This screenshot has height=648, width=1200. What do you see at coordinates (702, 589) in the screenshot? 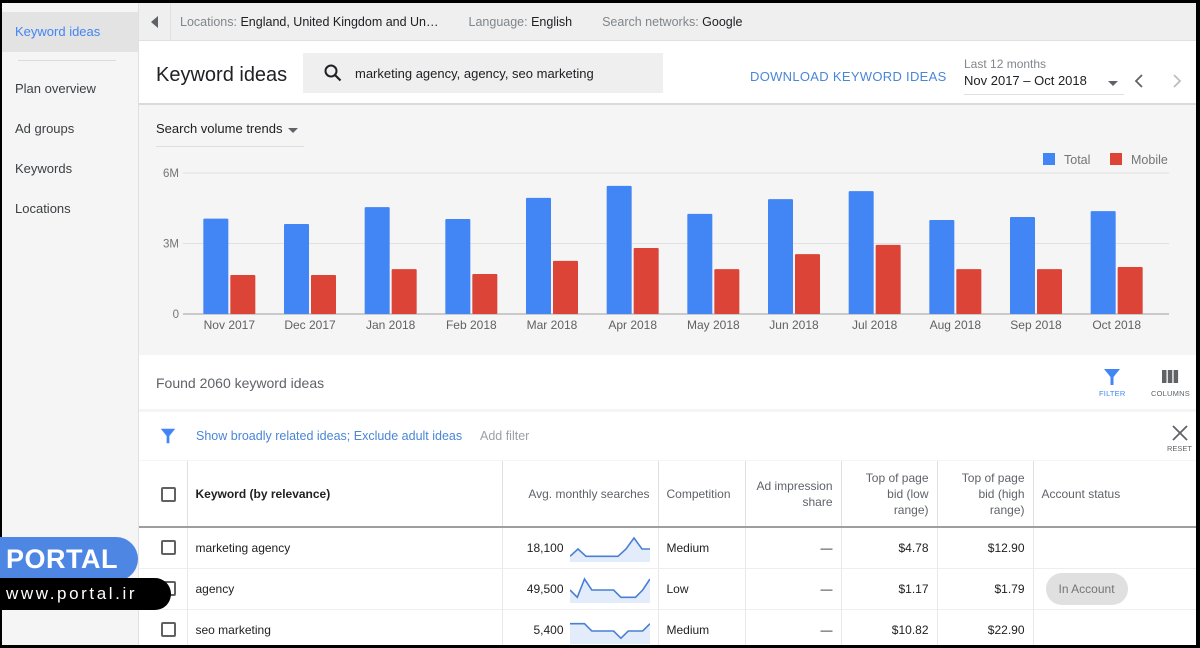
I see `competition-cell: Low` at bounding box center [702, 589].